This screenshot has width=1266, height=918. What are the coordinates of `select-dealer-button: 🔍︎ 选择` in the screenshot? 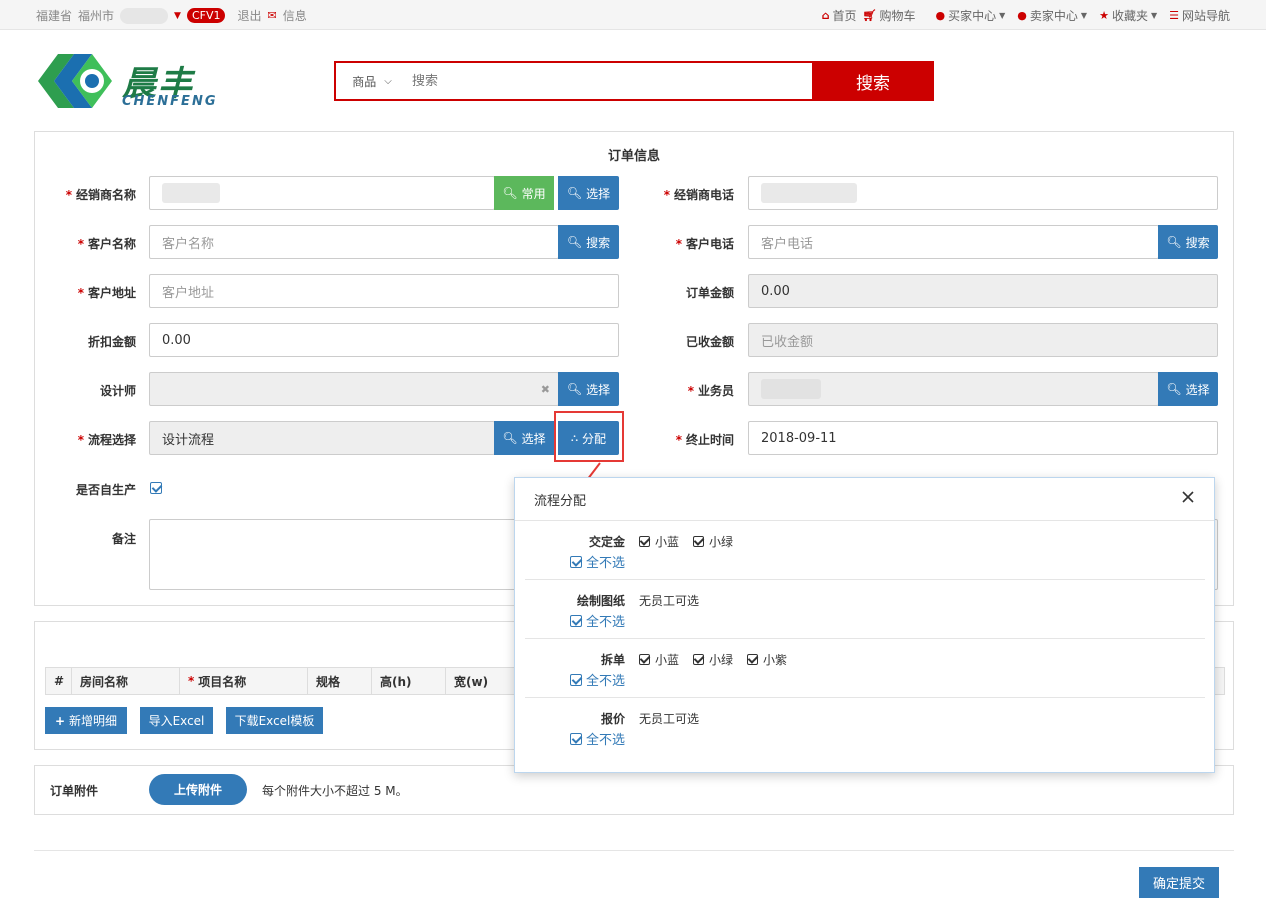 It's located at (588, 193).